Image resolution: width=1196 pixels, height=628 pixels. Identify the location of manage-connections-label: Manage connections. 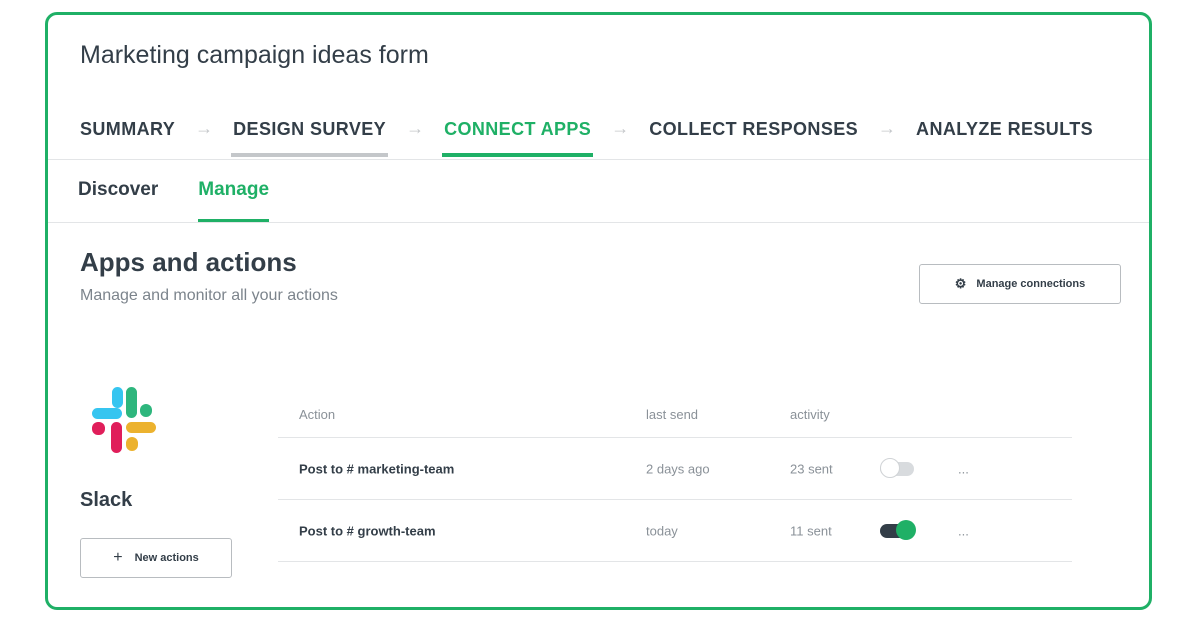
(1031, 284).